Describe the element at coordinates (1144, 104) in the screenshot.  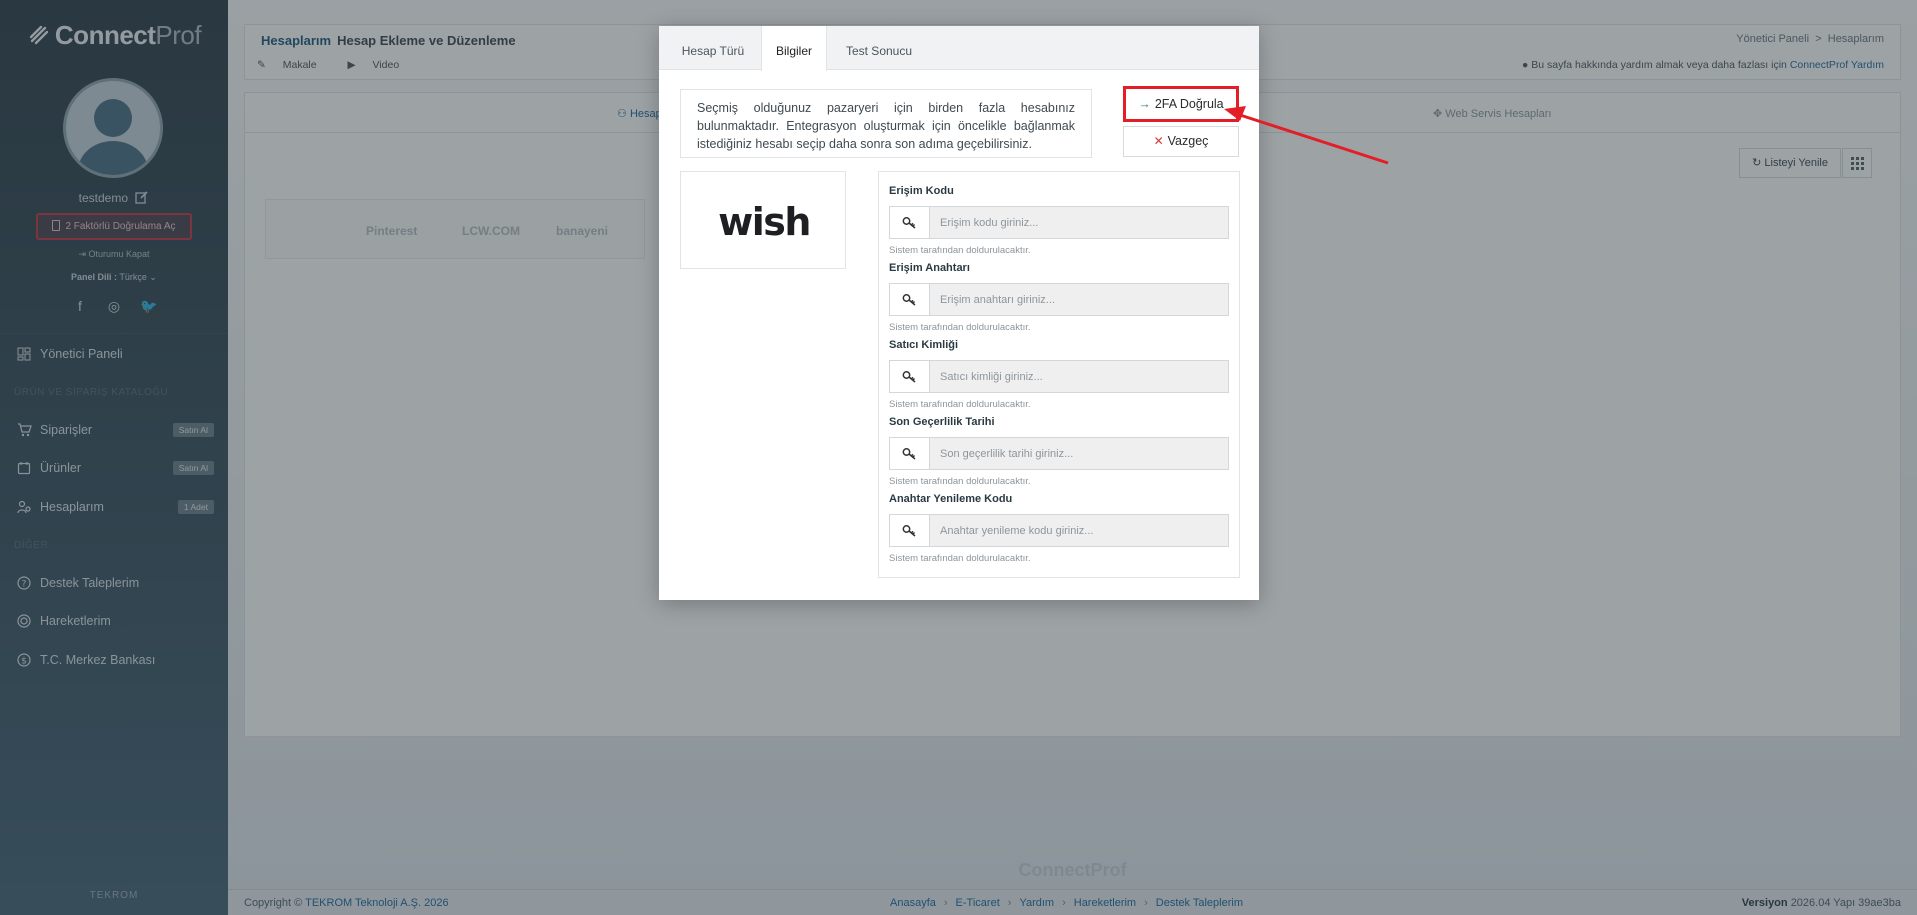
I see `arrow-right-icon: →` at that location.